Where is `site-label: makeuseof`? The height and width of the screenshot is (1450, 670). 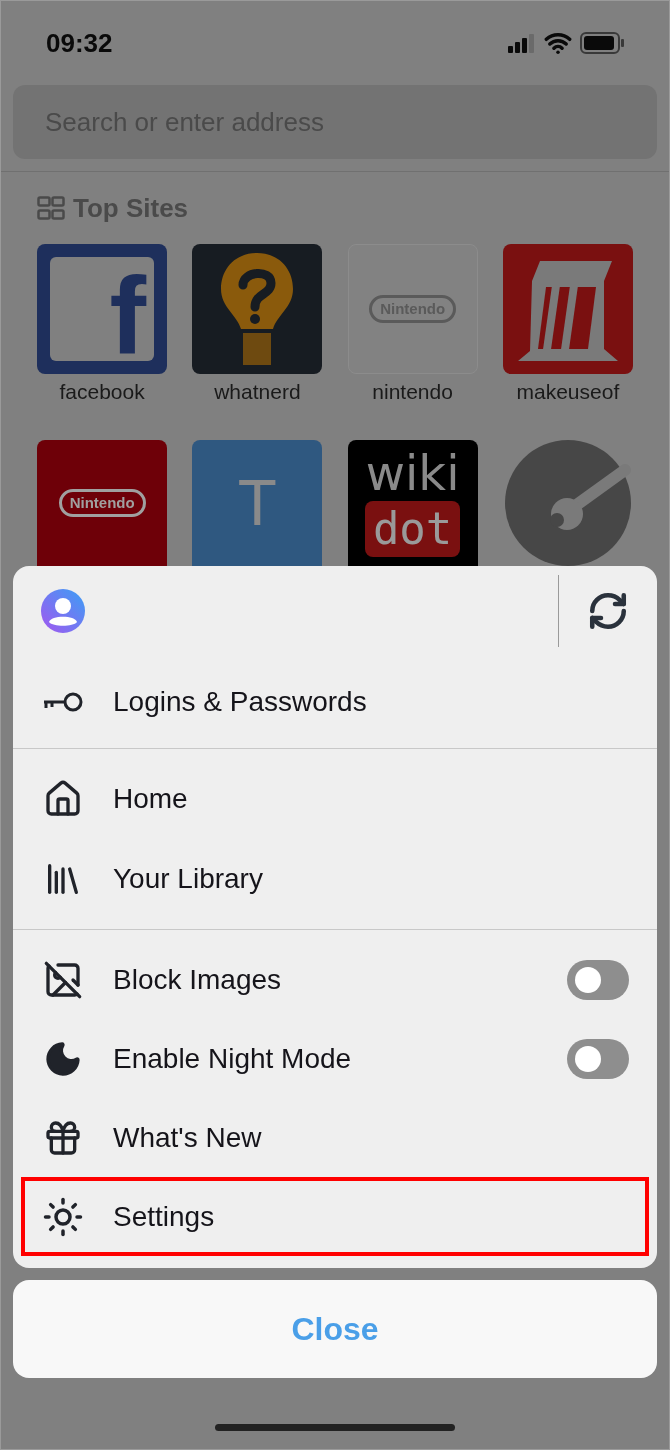
site-label: makeuseof is located at coordinates (568, 392).